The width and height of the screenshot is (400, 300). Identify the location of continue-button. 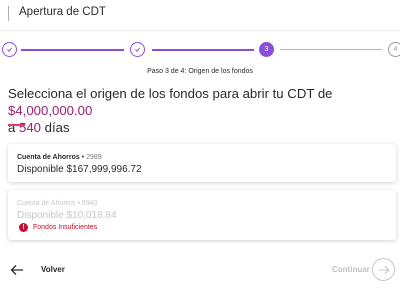
(383, 269).